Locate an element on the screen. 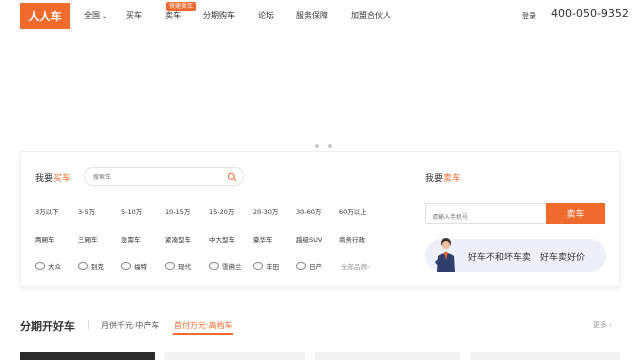 The height and width of the screenshot is (360, 640). price-range-link: 5-10万 is located at coordinates (131, 211).